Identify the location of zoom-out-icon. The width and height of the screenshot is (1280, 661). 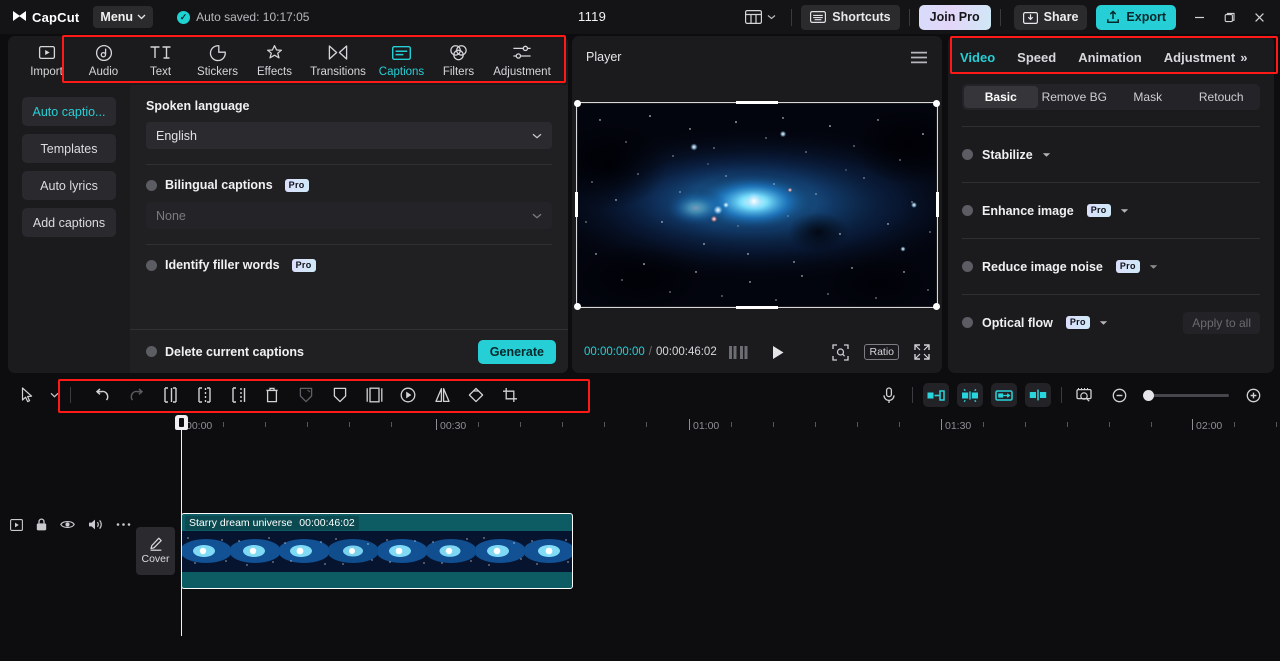
(1119, 395).